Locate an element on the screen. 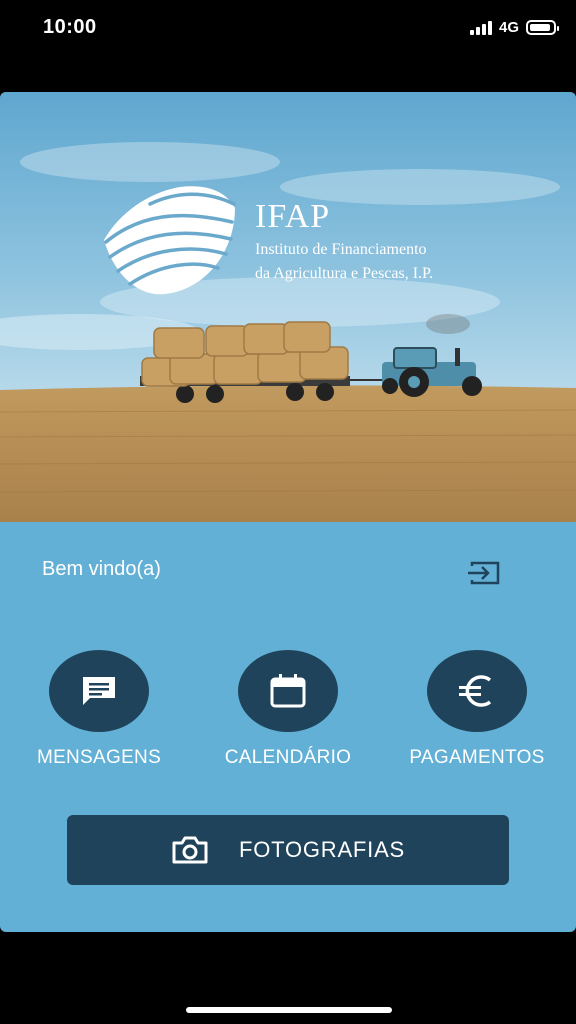 The width and height of the screenshot is (576, 1024). camera-icon is located at coordinates (190, 850).